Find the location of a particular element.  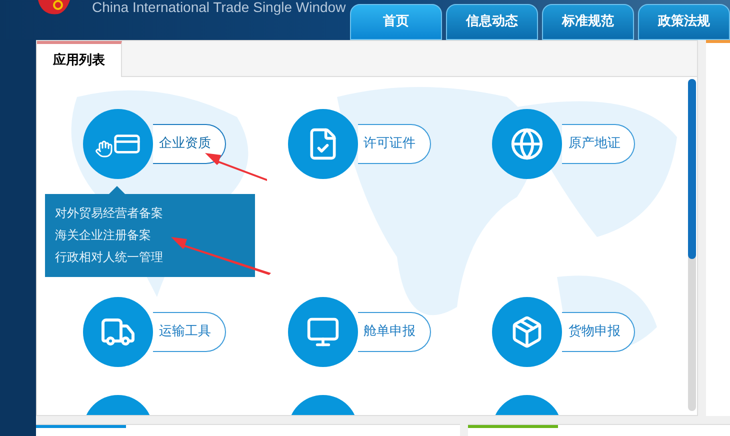

app-label: 运输工具 is located at coordinates (189, 332).